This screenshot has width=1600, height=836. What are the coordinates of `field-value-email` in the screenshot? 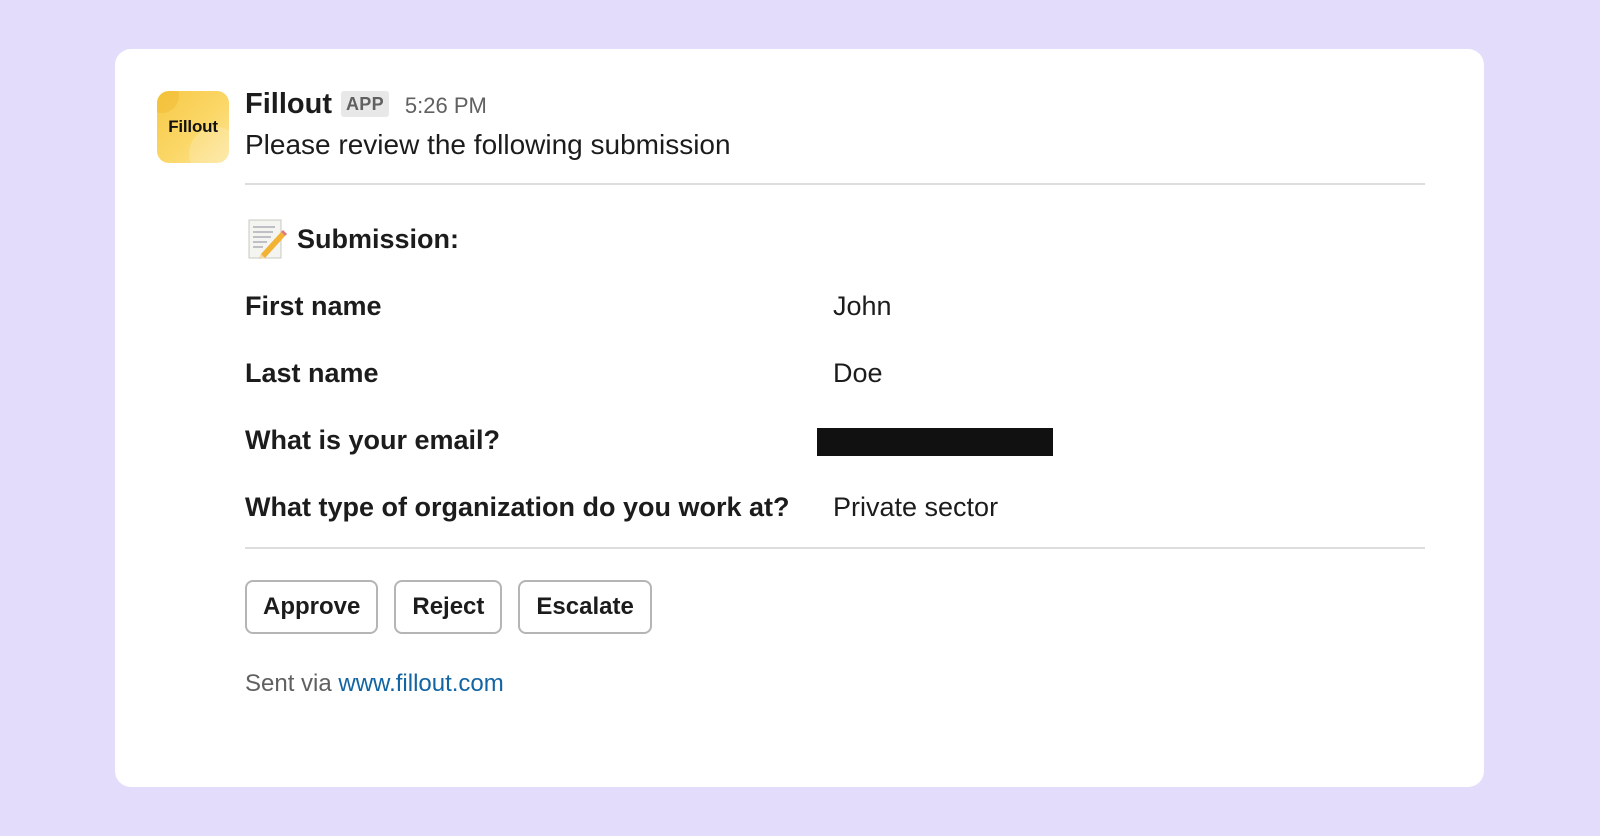 It's located at (935, 440).